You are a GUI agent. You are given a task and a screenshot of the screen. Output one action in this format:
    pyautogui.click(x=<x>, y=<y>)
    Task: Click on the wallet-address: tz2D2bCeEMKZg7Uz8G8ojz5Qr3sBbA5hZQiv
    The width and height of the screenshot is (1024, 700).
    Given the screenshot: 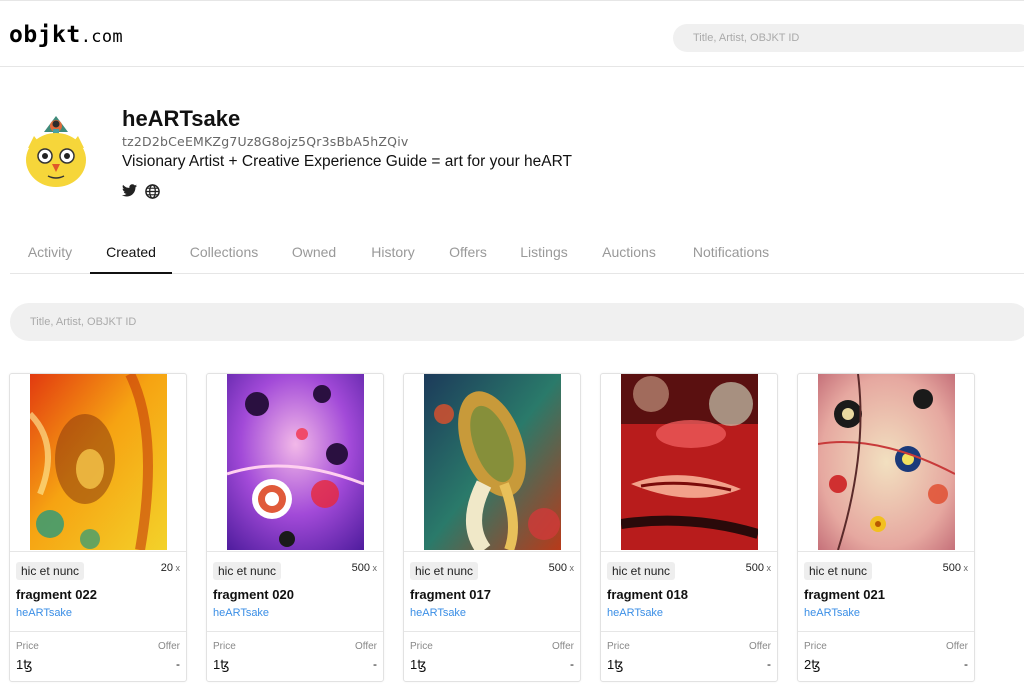 What is the action you would take?
    pyautogui.click(x=265, y=141)
    